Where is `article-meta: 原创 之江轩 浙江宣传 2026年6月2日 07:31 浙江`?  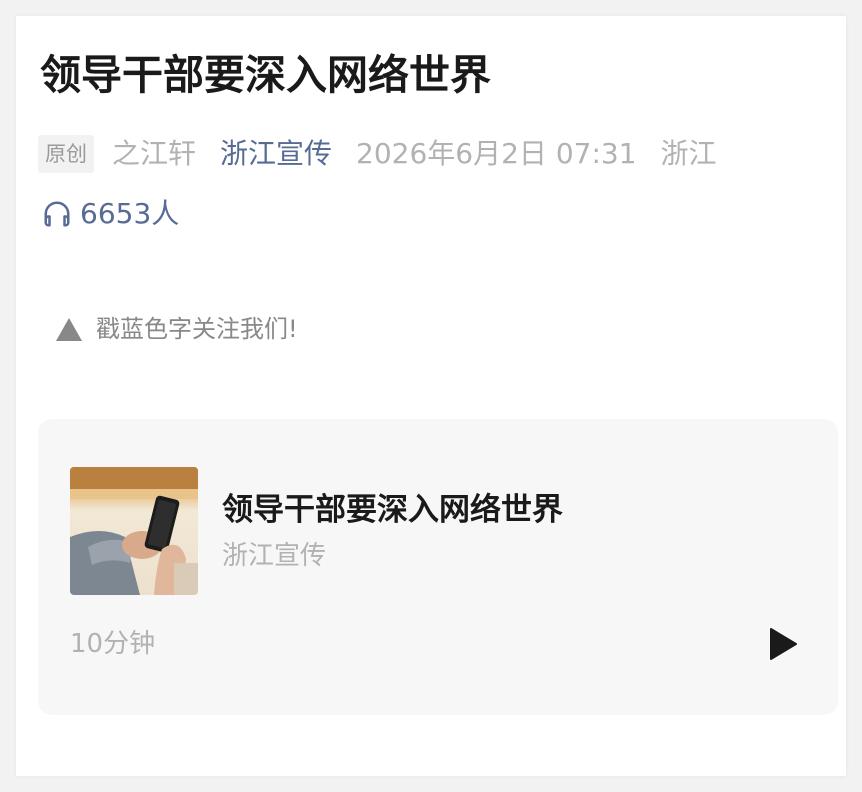 article-meta: 原创 之江轩 浙江宣传 2026年6月2日 07:31 浙江 is located at coordinates (377, 154).